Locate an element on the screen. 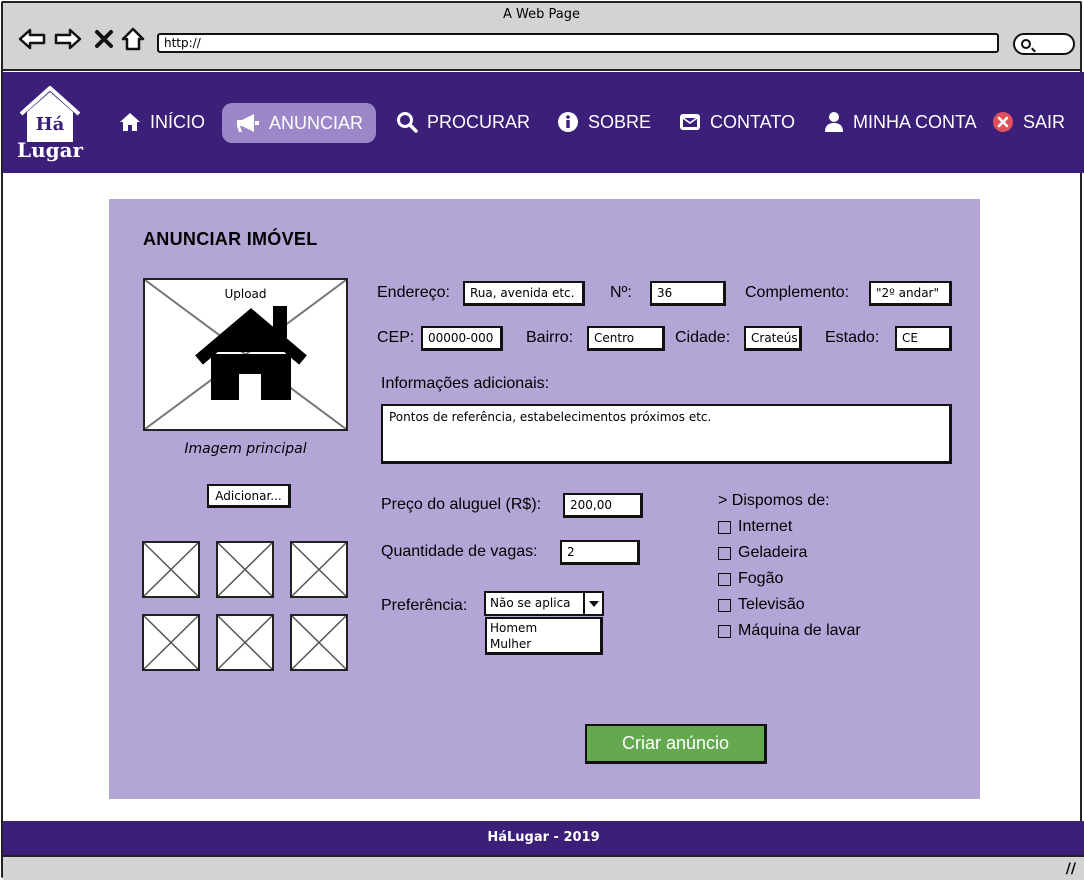  logo: Há Lugar is located at coordinates (50, 124).